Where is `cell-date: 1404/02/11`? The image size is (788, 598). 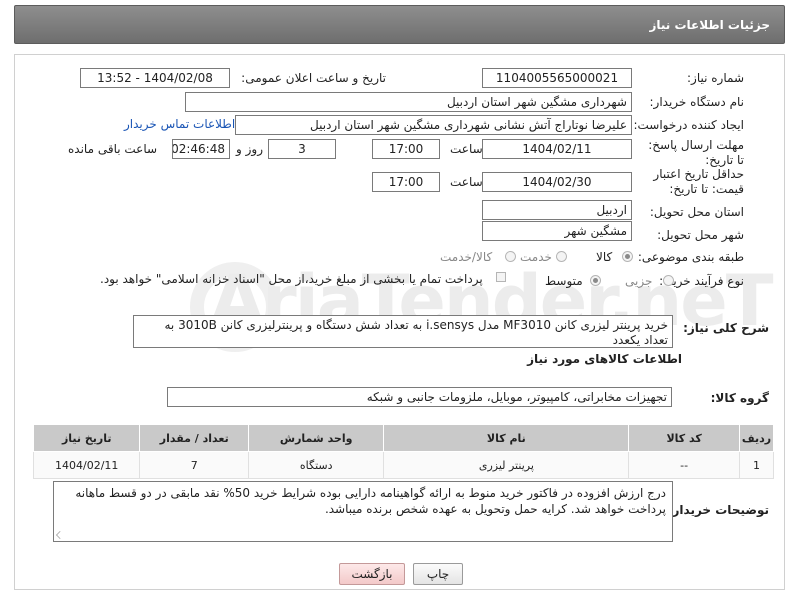 cell-date: 1404/02/11 is located at coordinates (86, 465).